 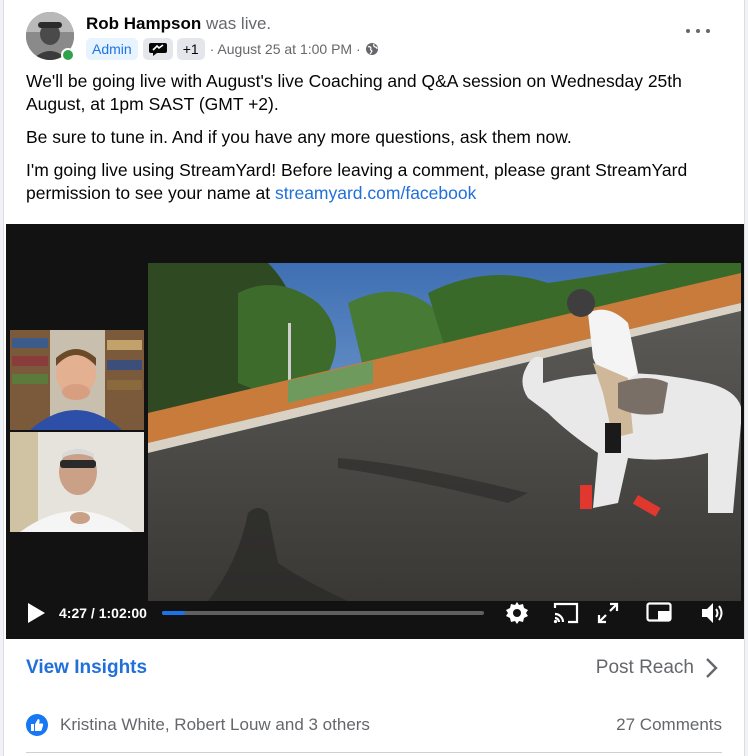 I want to click on comments-count: 27 Comments, so click(x=669, y=725).